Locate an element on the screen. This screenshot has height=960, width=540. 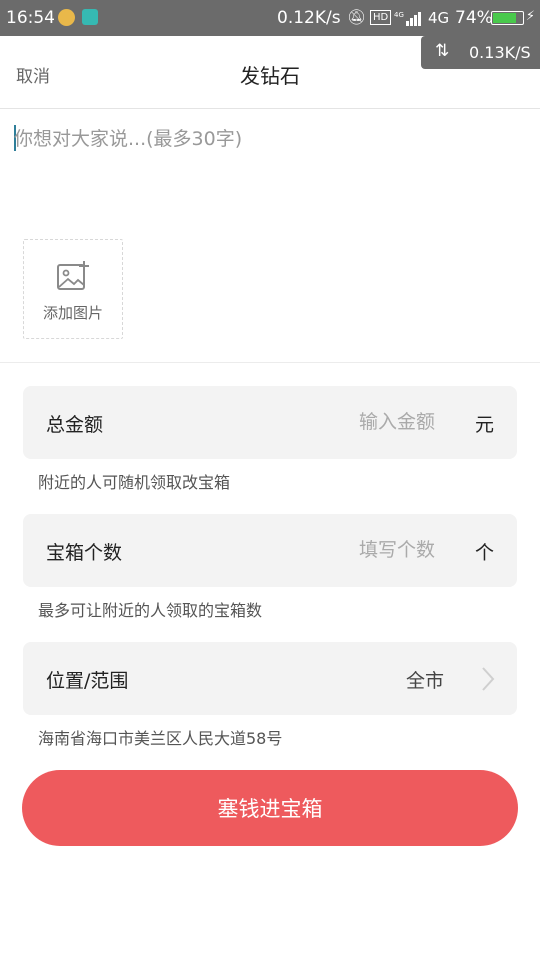
location-row: 位置/范围 全市 is located at coordinates (270, 678).